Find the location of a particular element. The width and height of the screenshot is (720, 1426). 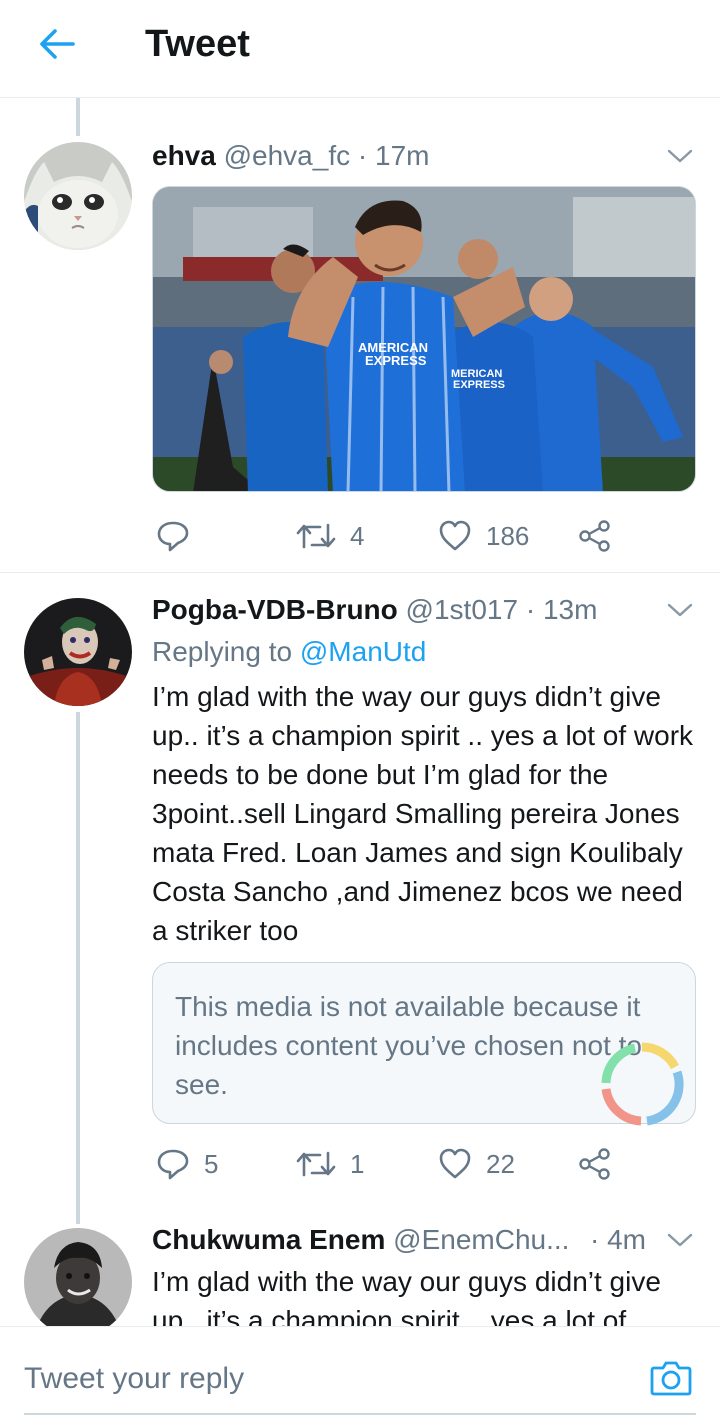

cat-avatar-image is located at coordinates (78, 196).